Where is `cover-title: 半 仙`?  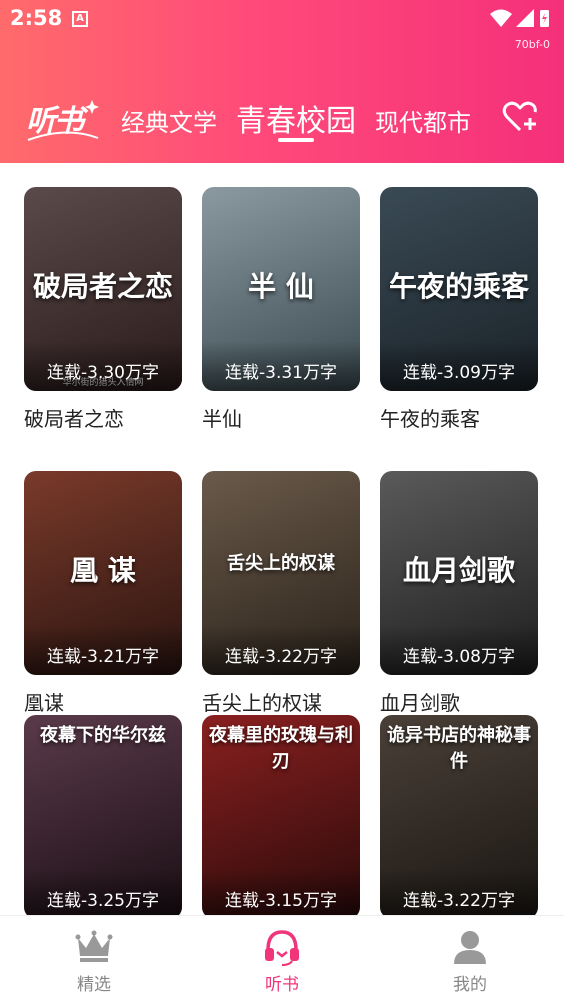
cover-title: 半 仙 is located at coordinates (281, 286).